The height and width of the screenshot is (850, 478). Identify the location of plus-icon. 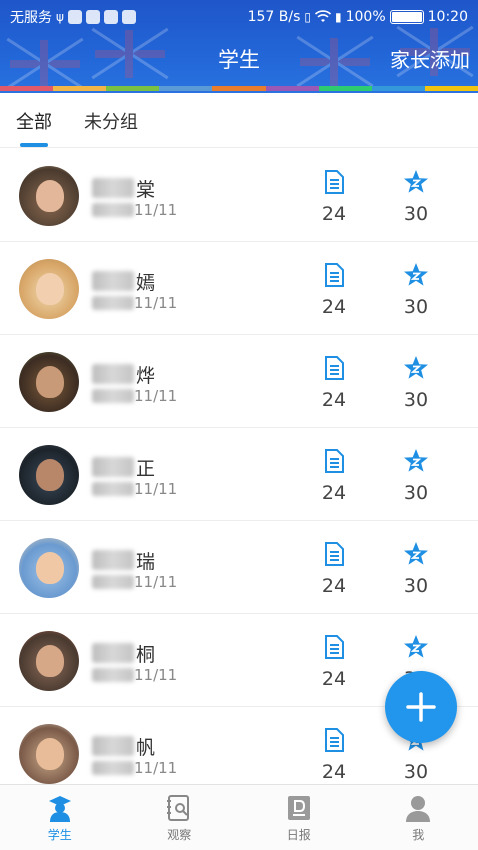
(421, 707).